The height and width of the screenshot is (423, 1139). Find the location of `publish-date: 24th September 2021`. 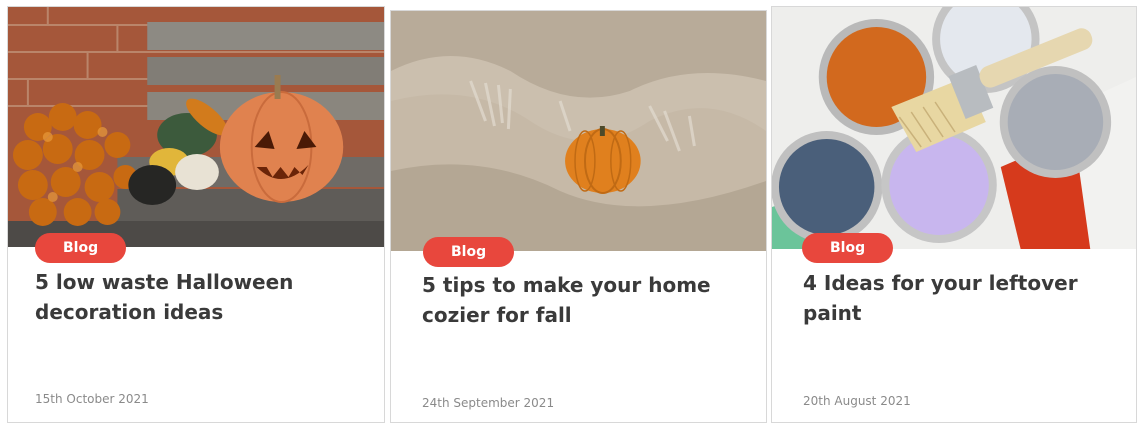

publish-date: 24th September 2021 is located at coordinates (488, 403).